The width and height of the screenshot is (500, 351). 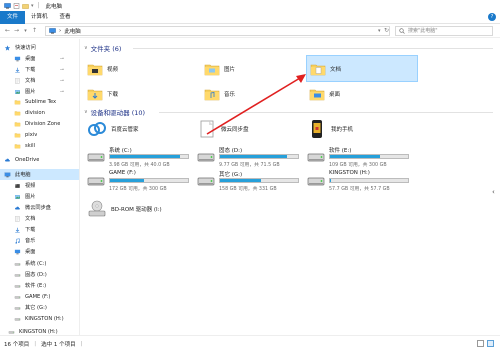 I want to click on sidebar-item: 其它 (G:), so click(x=39, y=307).